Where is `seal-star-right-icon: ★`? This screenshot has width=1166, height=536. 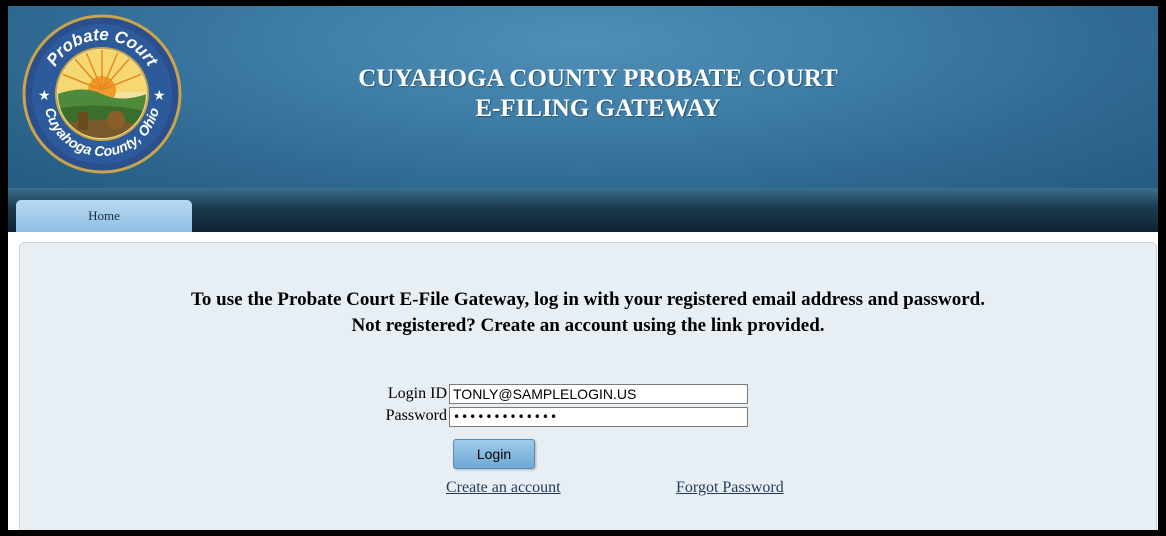
seal-star-right-icon: ★ is located at coordinates (159, 96).